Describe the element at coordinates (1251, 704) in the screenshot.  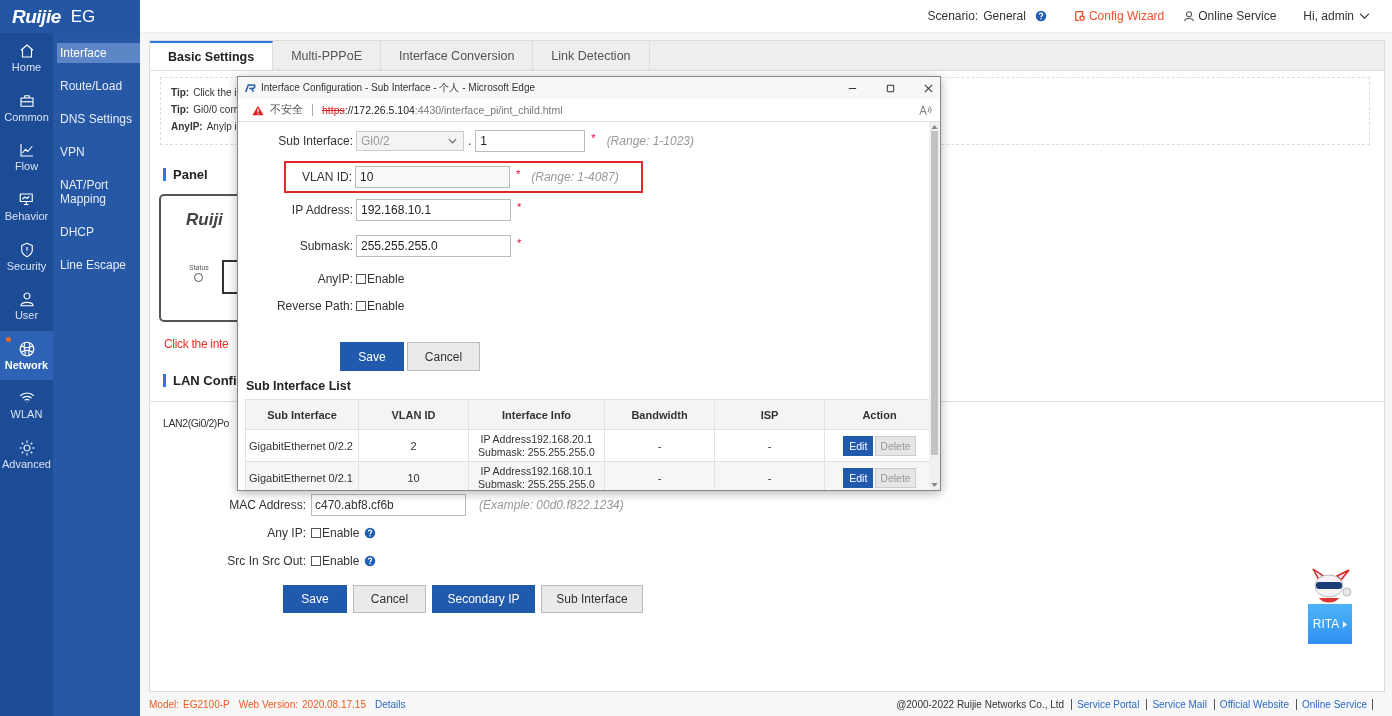
I see `footer-link: Official Website` at that location.